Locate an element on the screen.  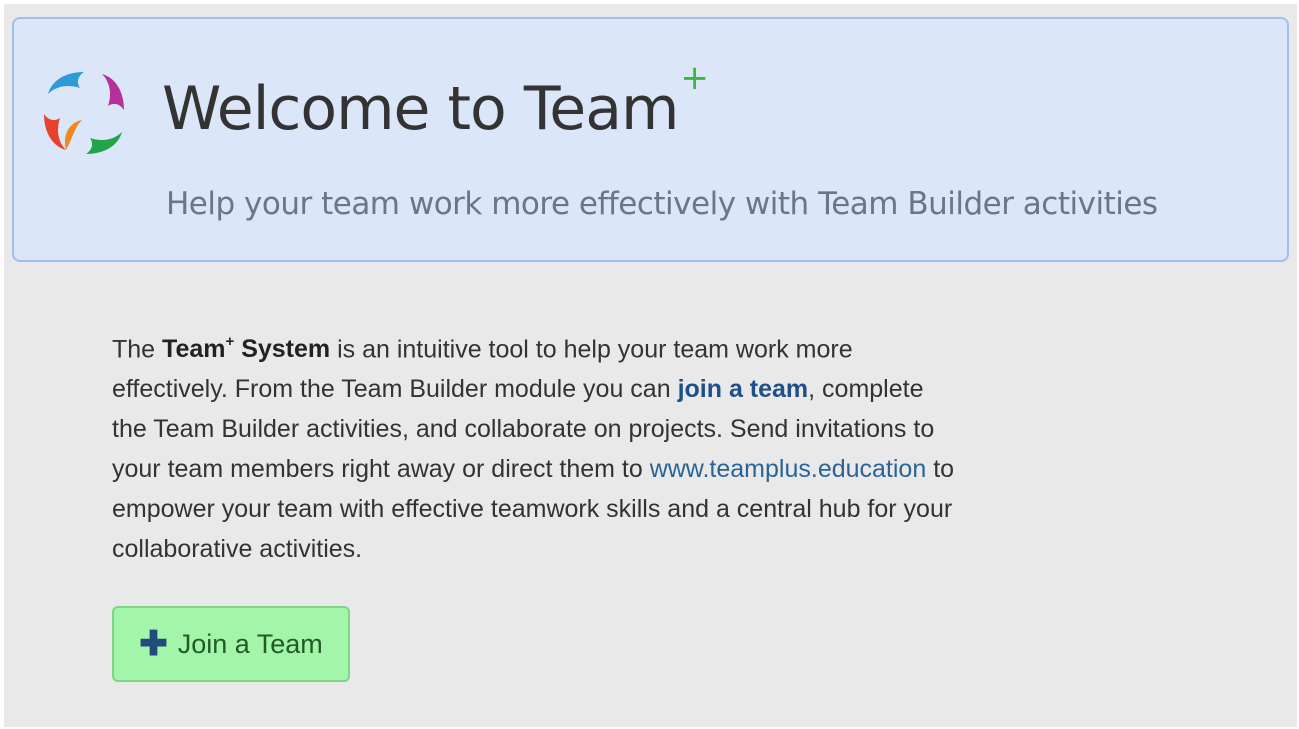
join-team-button: ✚ Join a Team is located at coordinates (231, 644).